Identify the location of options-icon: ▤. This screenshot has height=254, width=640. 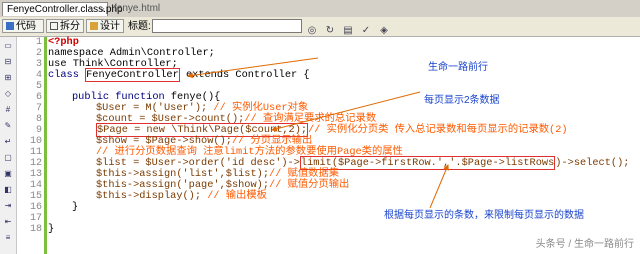
(348, 31).